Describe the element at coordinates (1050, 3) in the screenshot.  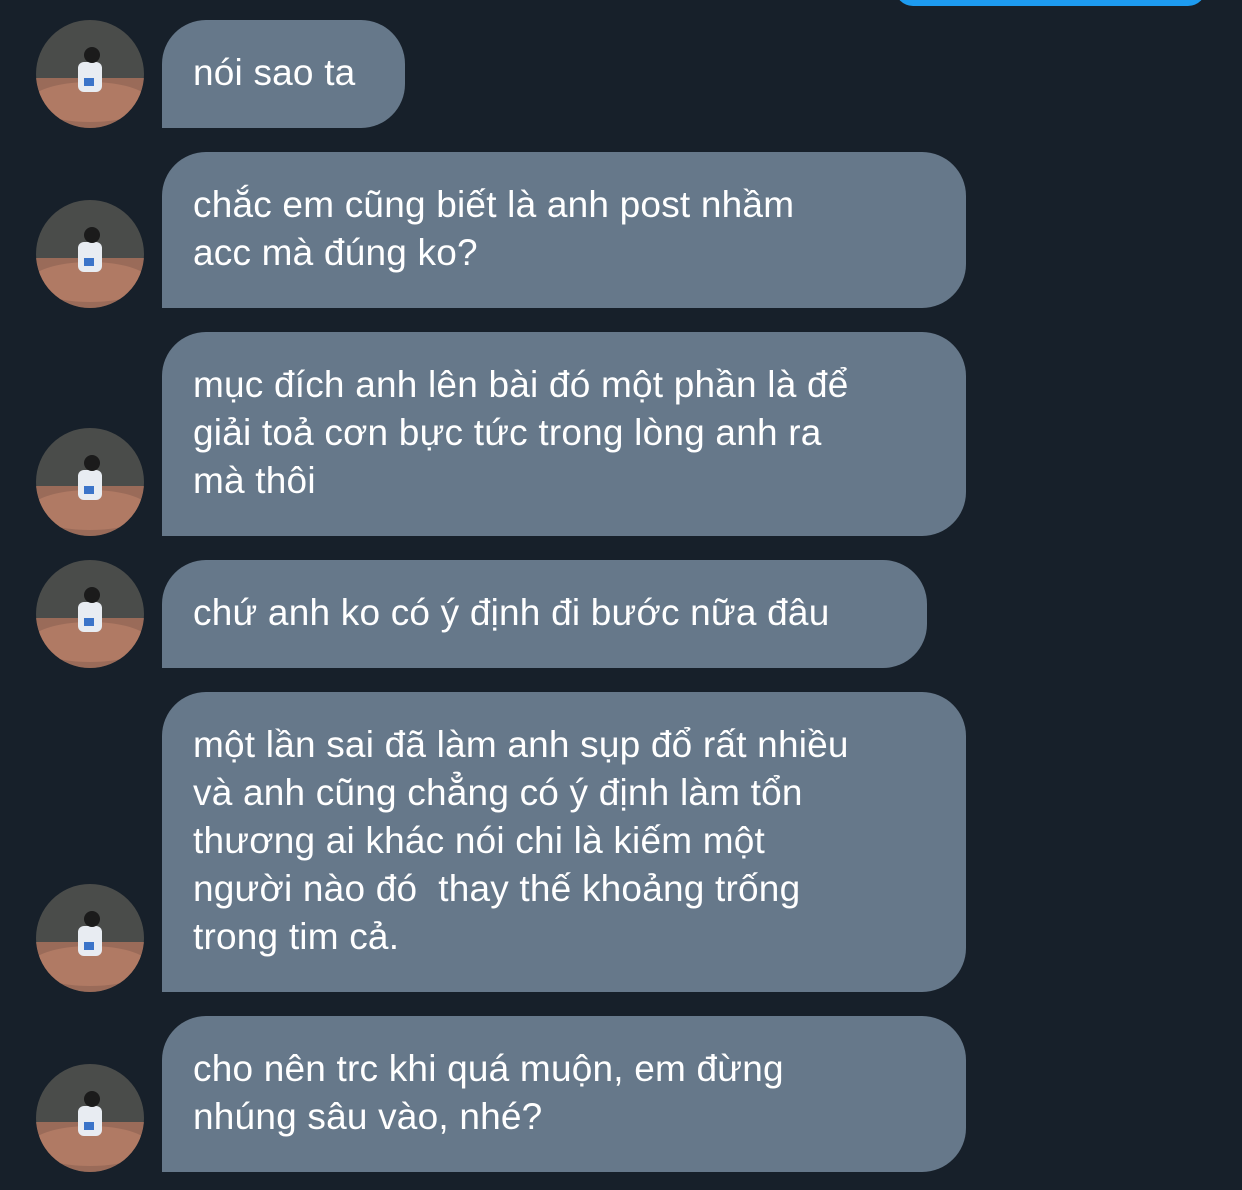
I see `sent-message-bubble-partial` at that location.